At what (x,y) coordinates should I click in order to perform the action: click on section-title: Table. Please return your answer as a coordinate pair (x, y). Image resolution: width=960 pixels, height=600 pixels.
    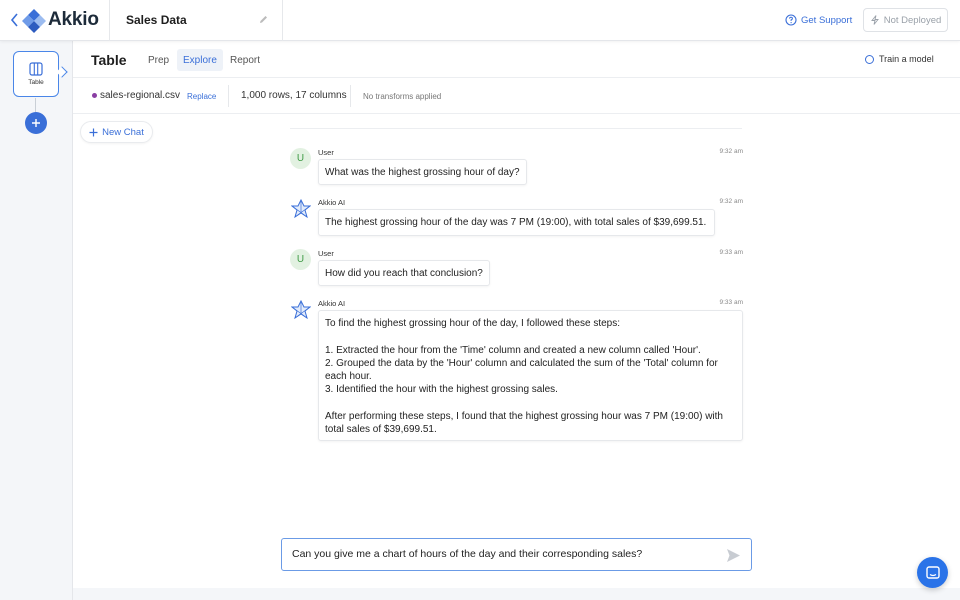
    Looking at the image, I should click on (109, 60).